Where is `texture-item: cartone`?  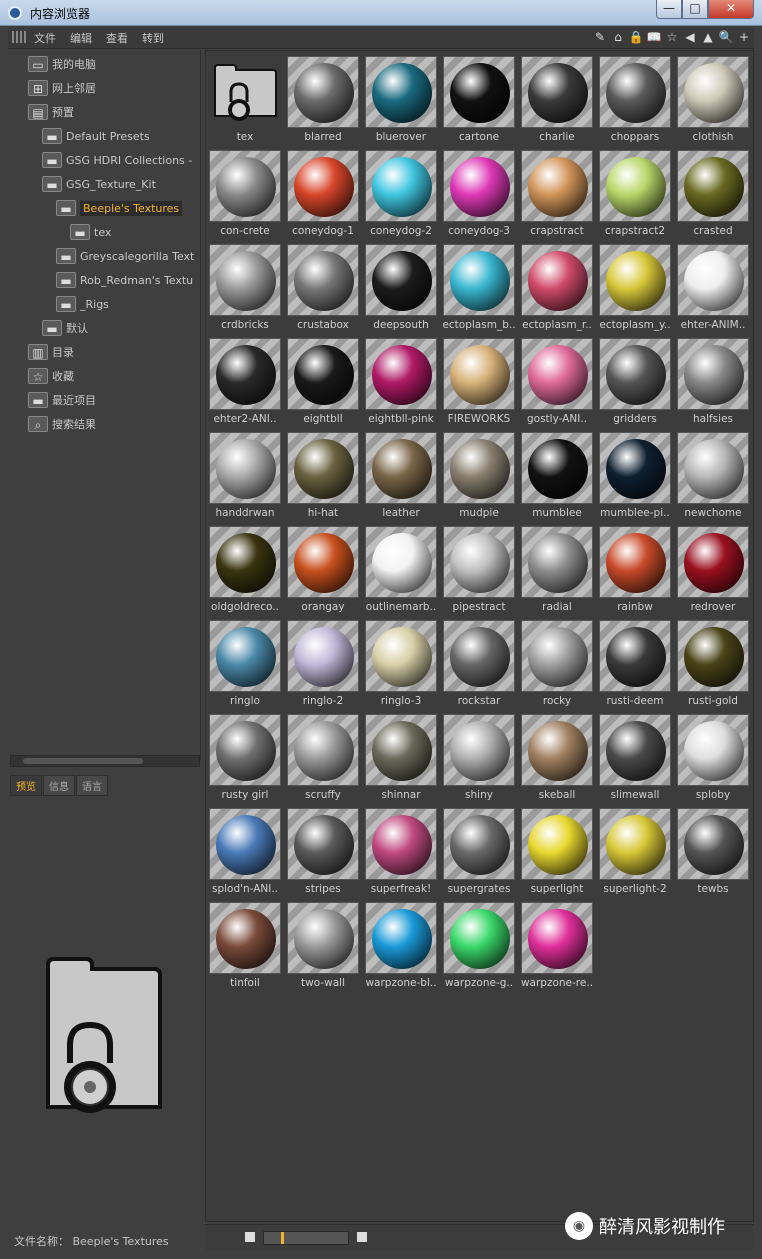
texture-item: cartone is located at coordinates (479, 101).